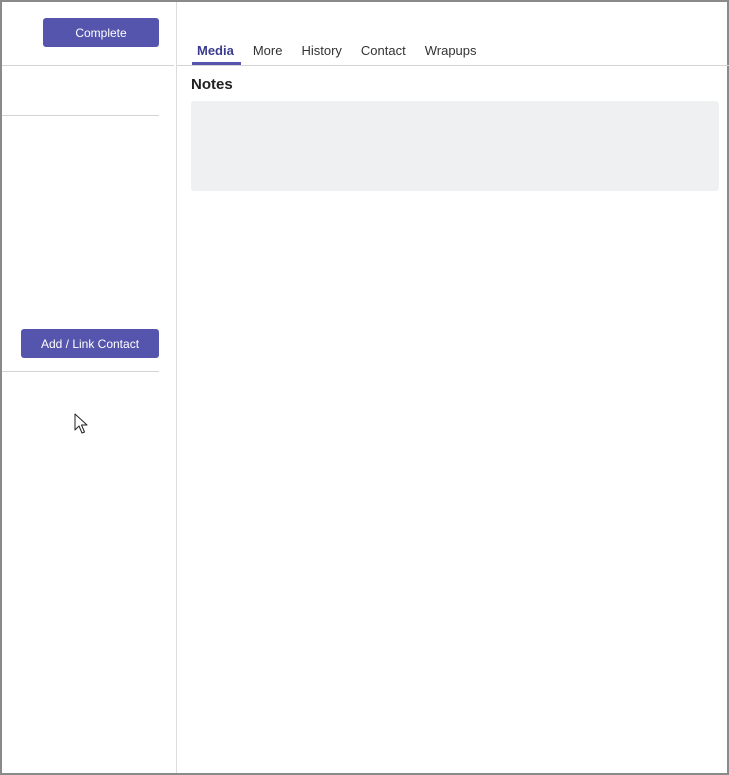 The width and height of the screenshot is (729, 775). Describe the element at coordinates (321, 51) in the screenshot. I see `tab-history: History` at that location.